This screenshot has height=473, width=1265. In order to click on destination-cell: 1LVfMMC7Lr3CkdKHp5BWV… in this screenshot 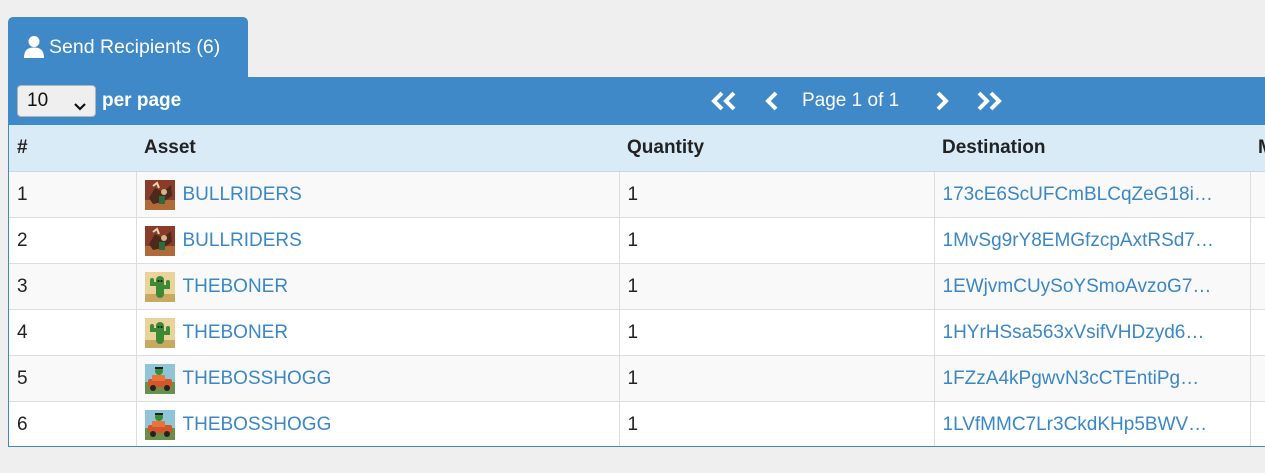, I will do `click(1092, 423)`.